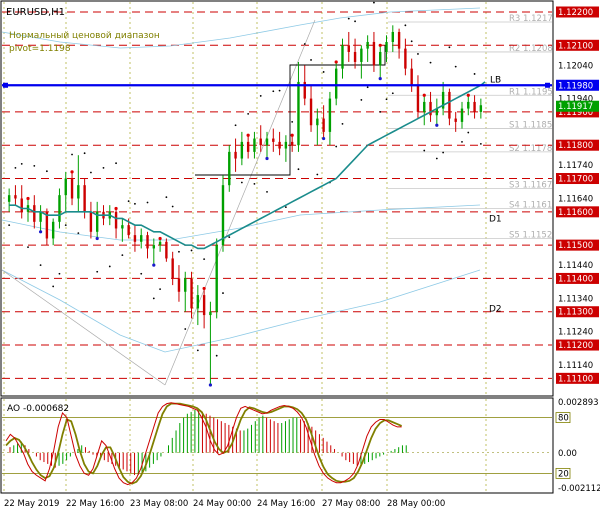 The width and height of the screenshot is (600, 518). Describe the element at coordinates (575, 379) in the screenshot. I see `price-tick-label: 1.11100` at that location.